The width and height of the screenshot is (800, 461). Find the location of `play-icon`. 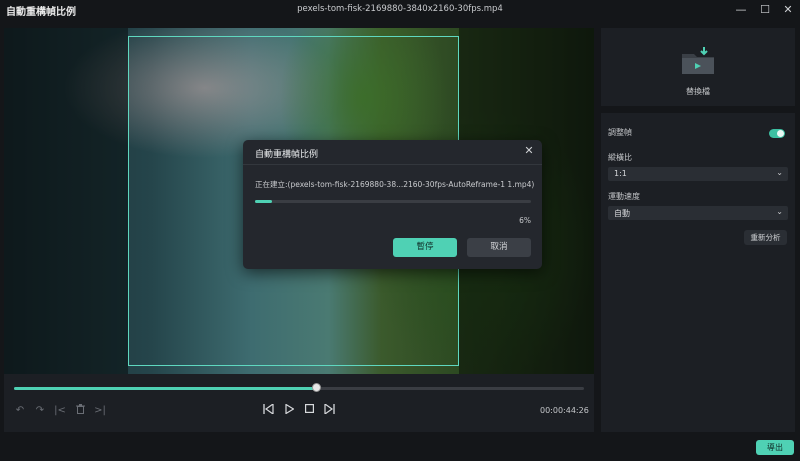

play-icon is located at coordinates (289, 410).